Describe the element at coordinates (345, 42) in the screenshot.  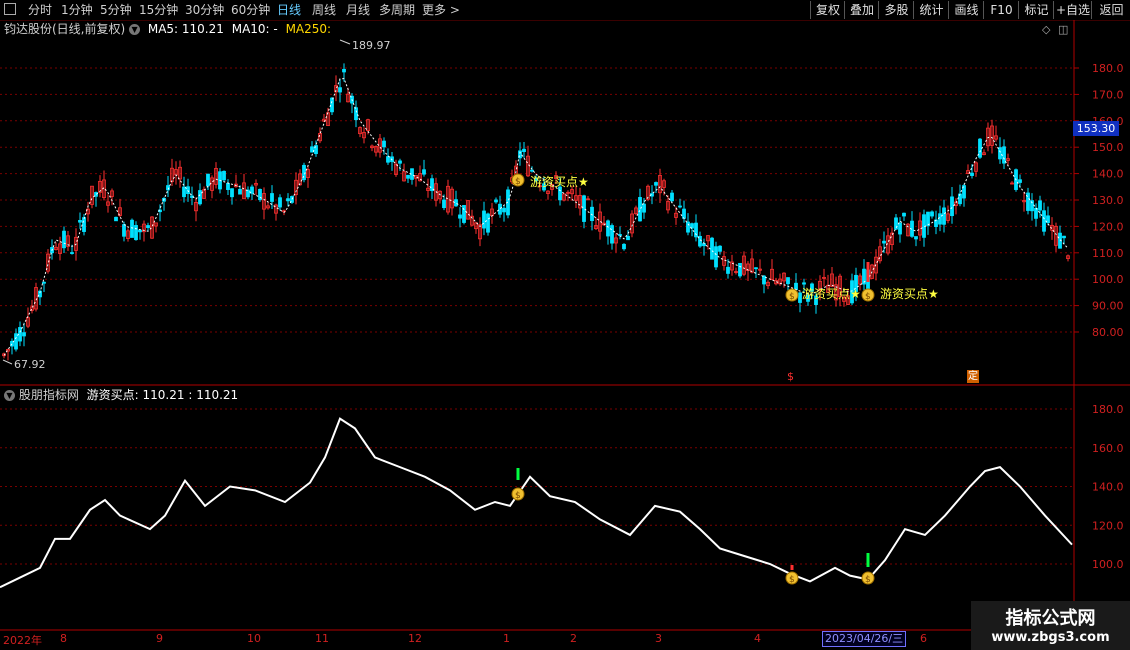
I see `high-pointer` at that location.